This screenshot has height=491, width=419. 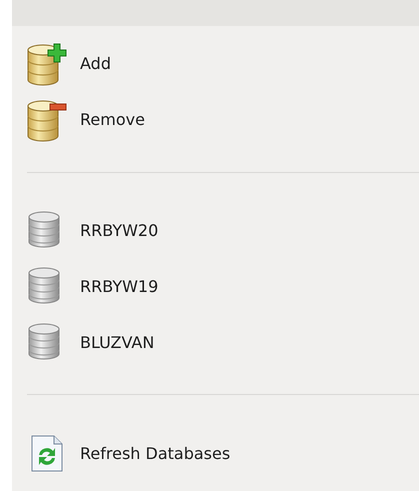 What do you see at coordinates (78, 120) in the screenshot?
I see `remove-button: Remove` at bounding box center [78, 120].